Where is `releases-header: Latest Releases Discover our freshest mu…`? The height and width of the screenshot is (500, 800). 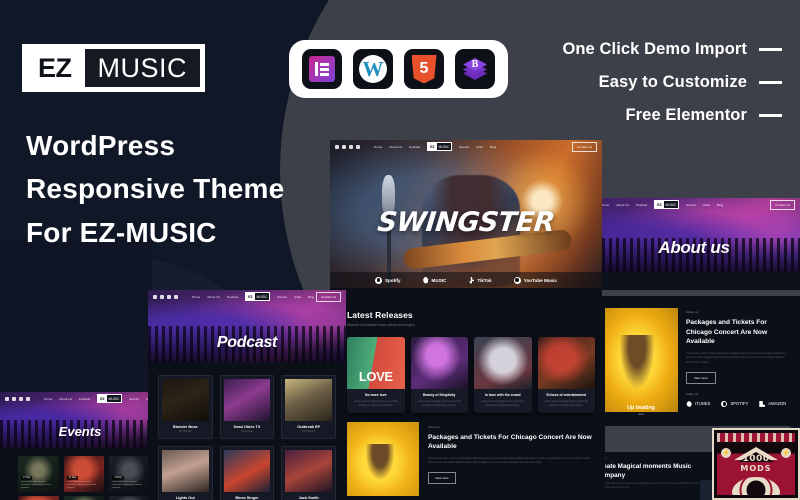 releases-header: Latest Releases Discover our freshest mu… is located at coordinates (381, 318).